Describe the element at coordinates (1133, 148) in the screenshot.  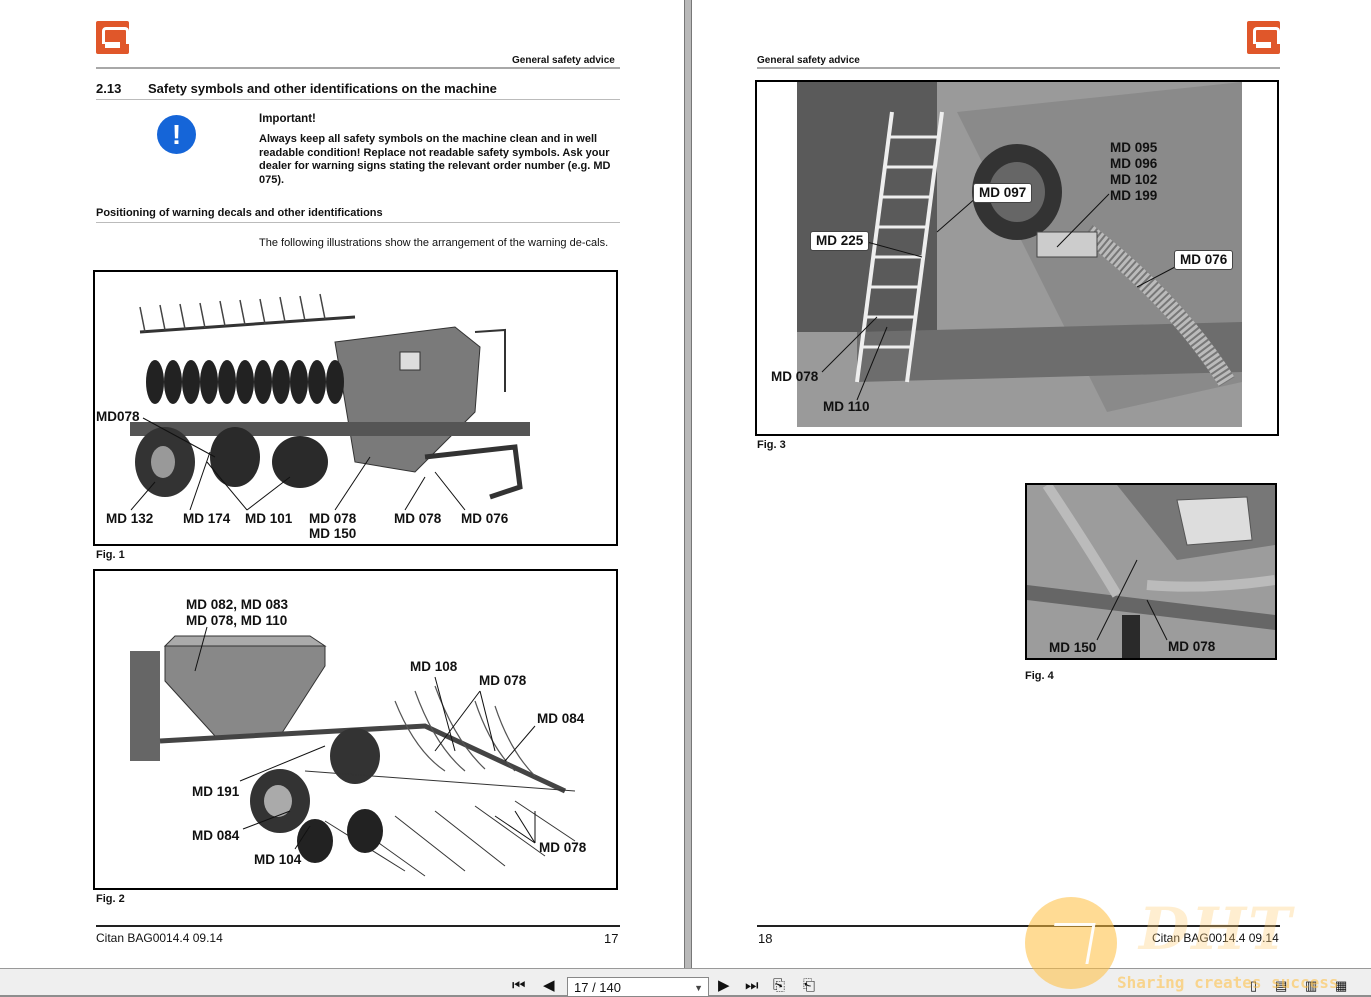
I see `fig3-label-md095: MD 095` at that location.